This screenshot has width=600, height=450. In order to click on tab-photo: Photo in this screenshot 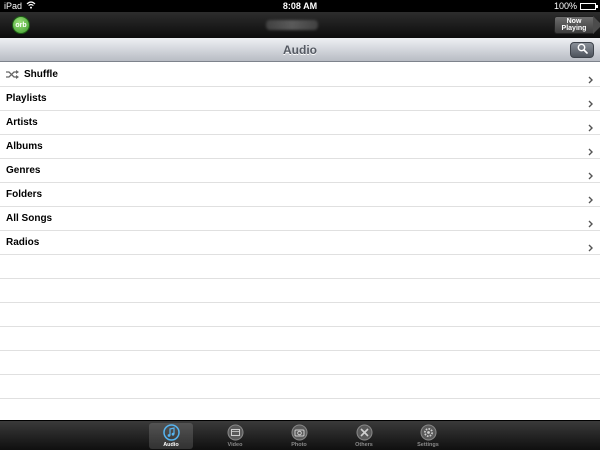, I will do `click(299, 436)`.